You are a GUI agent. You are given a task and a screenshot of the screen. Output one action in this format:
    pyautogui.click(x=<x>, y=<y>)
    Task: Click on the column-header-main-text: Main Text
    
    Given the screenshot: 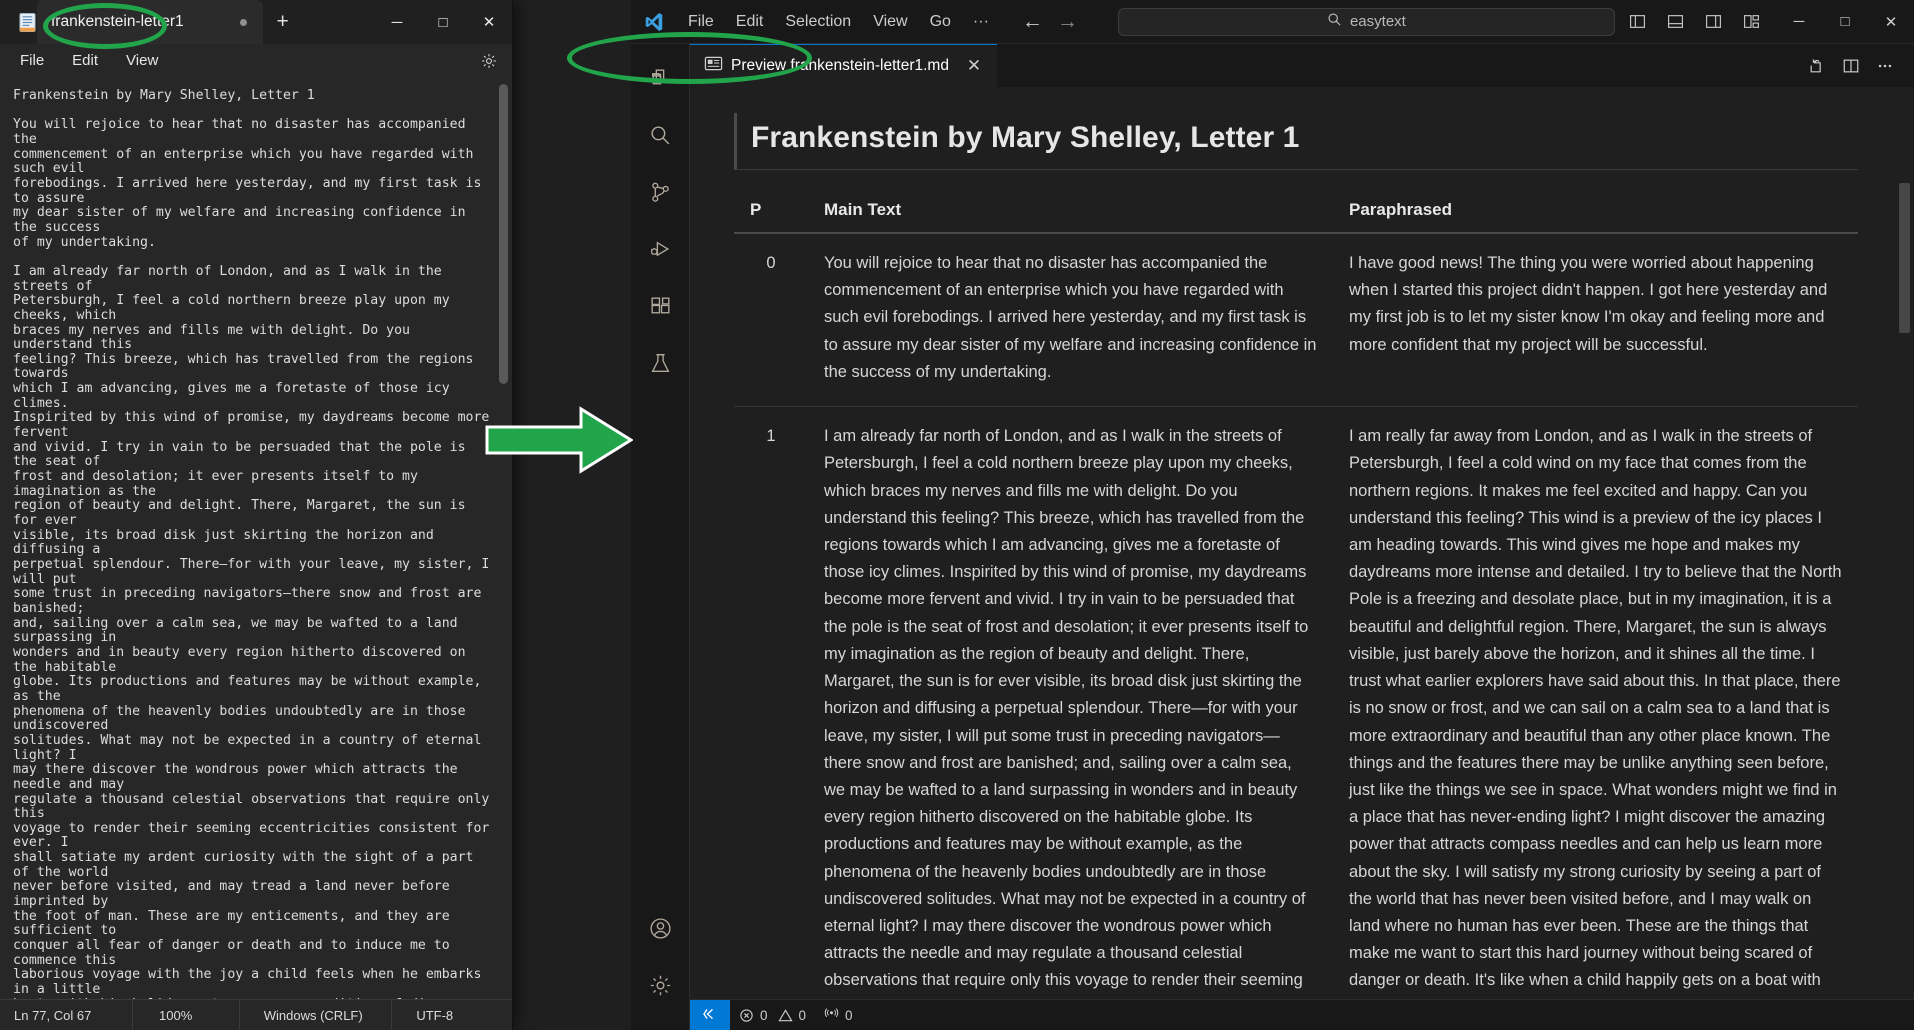 What is the action you would take?
    pyautogui.click(x=1070, y=213)
    